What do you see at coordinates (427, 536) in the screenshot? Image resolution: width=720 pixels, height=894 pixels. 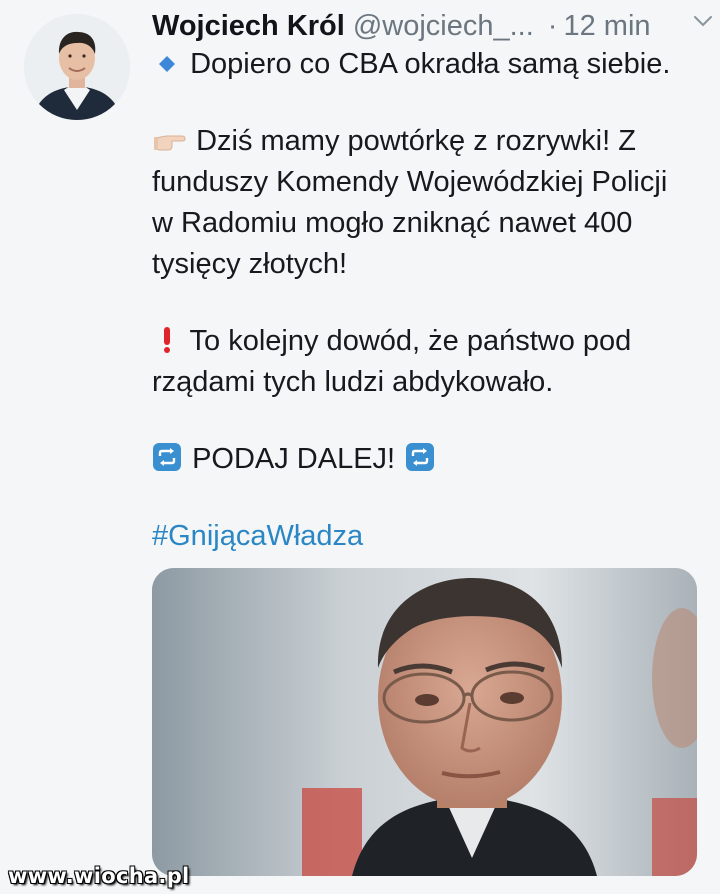 I see `hashtag-link: #GnijącaWładza` at bounding box center [427, 536].